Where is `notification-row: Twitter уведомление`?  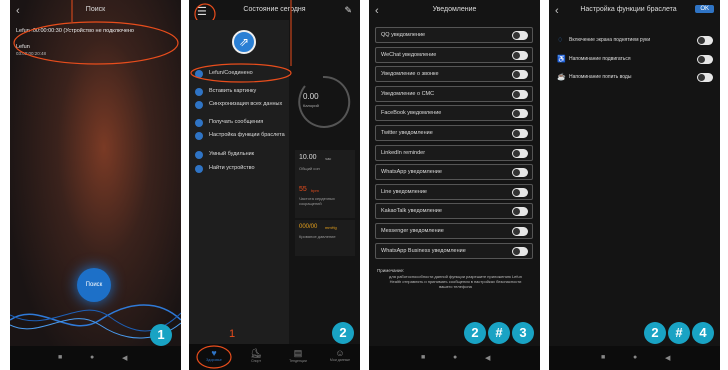
notification-row: Twitter уведомление is located at coordinates (454, 133).